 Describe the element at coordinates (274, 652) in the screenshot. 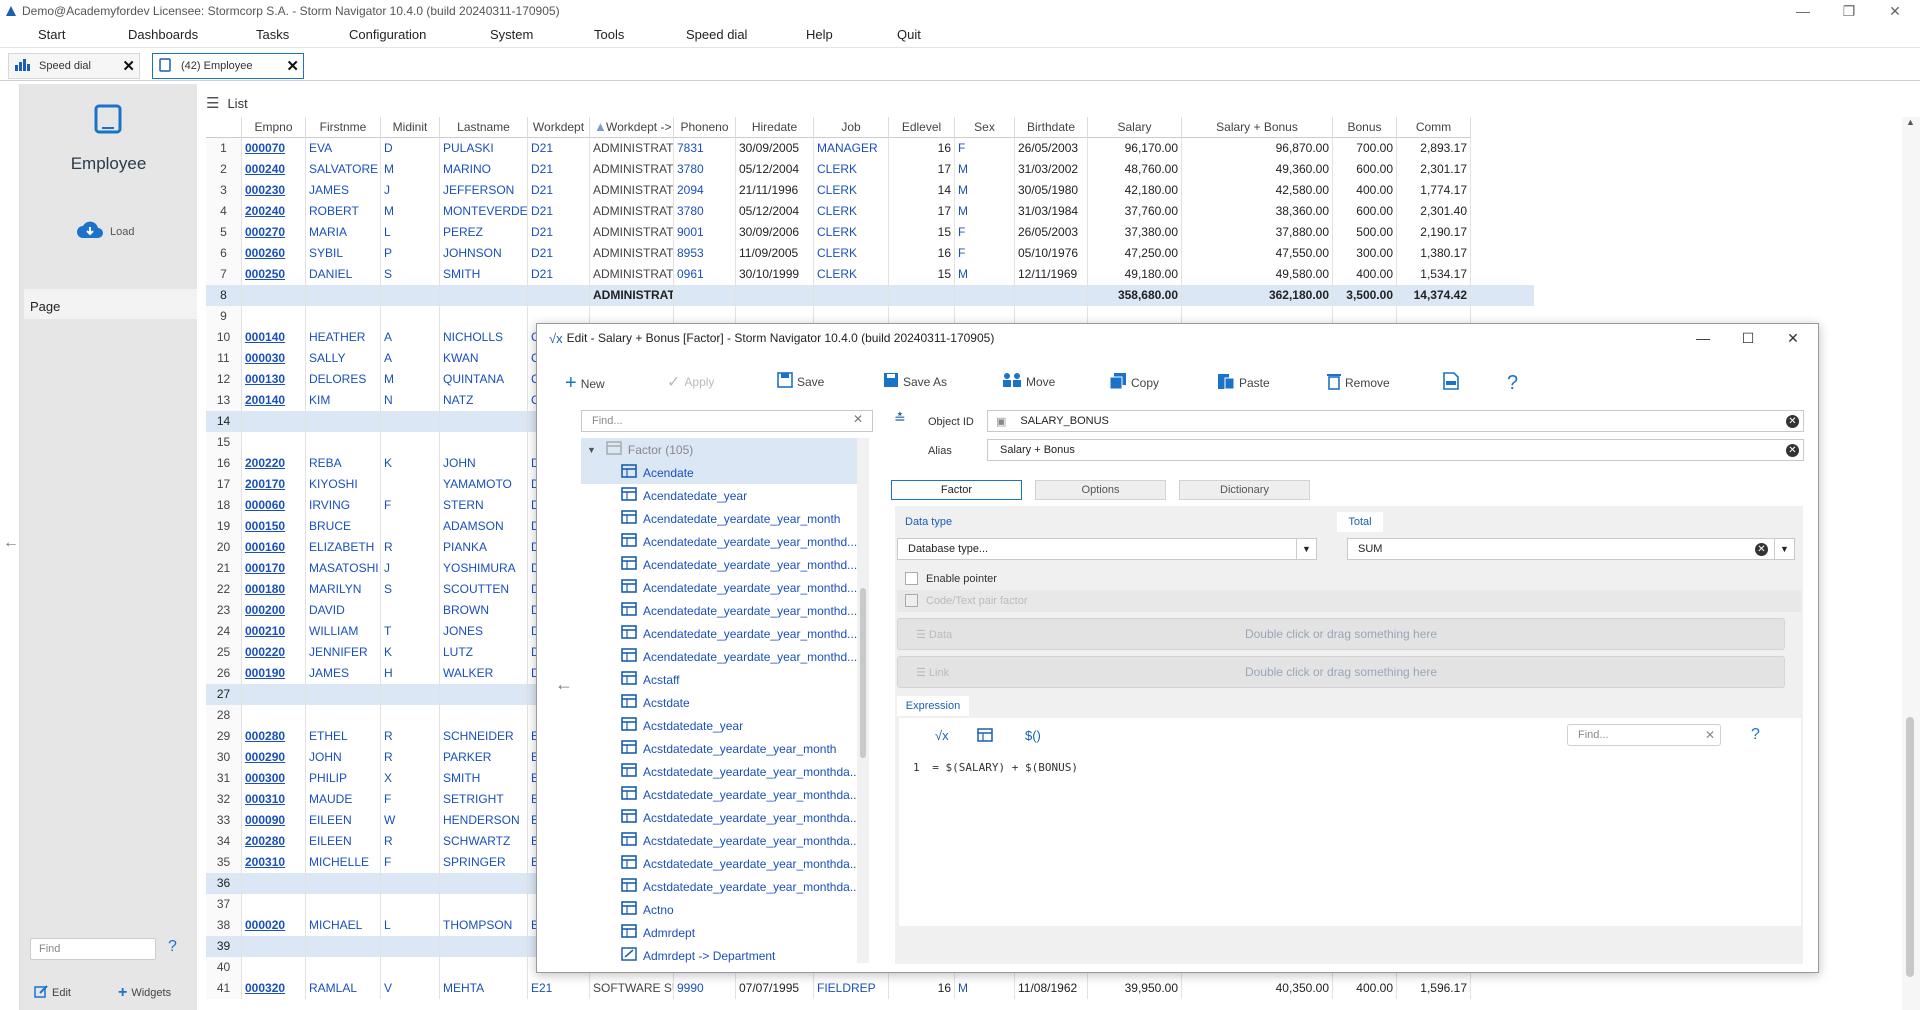

I see `cell-empno: 000220` at that location.